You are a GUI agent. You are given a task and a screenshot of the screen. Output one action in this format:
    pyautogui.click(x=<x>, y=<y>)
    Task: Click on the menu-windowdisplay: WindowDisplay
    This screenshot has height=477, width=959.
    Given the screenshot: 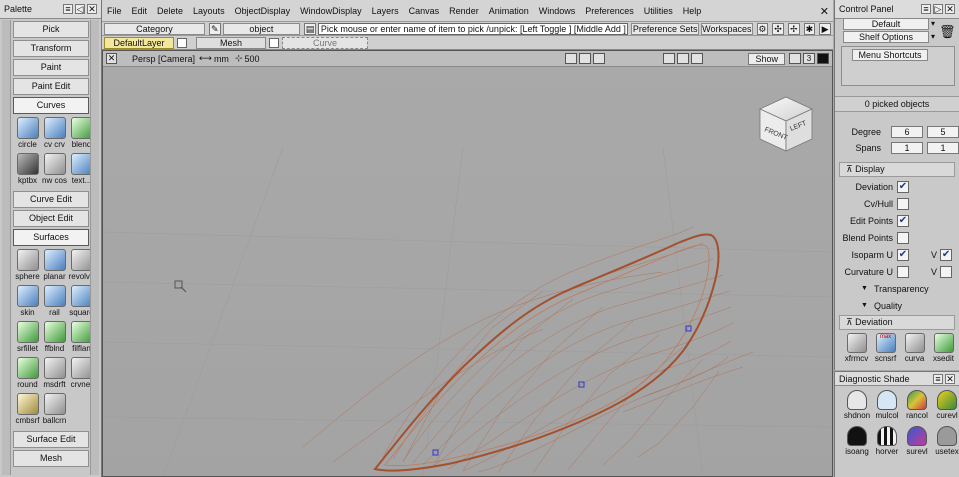 What is the action you would take?
    pyautogui.click(x=331, y=11)
    